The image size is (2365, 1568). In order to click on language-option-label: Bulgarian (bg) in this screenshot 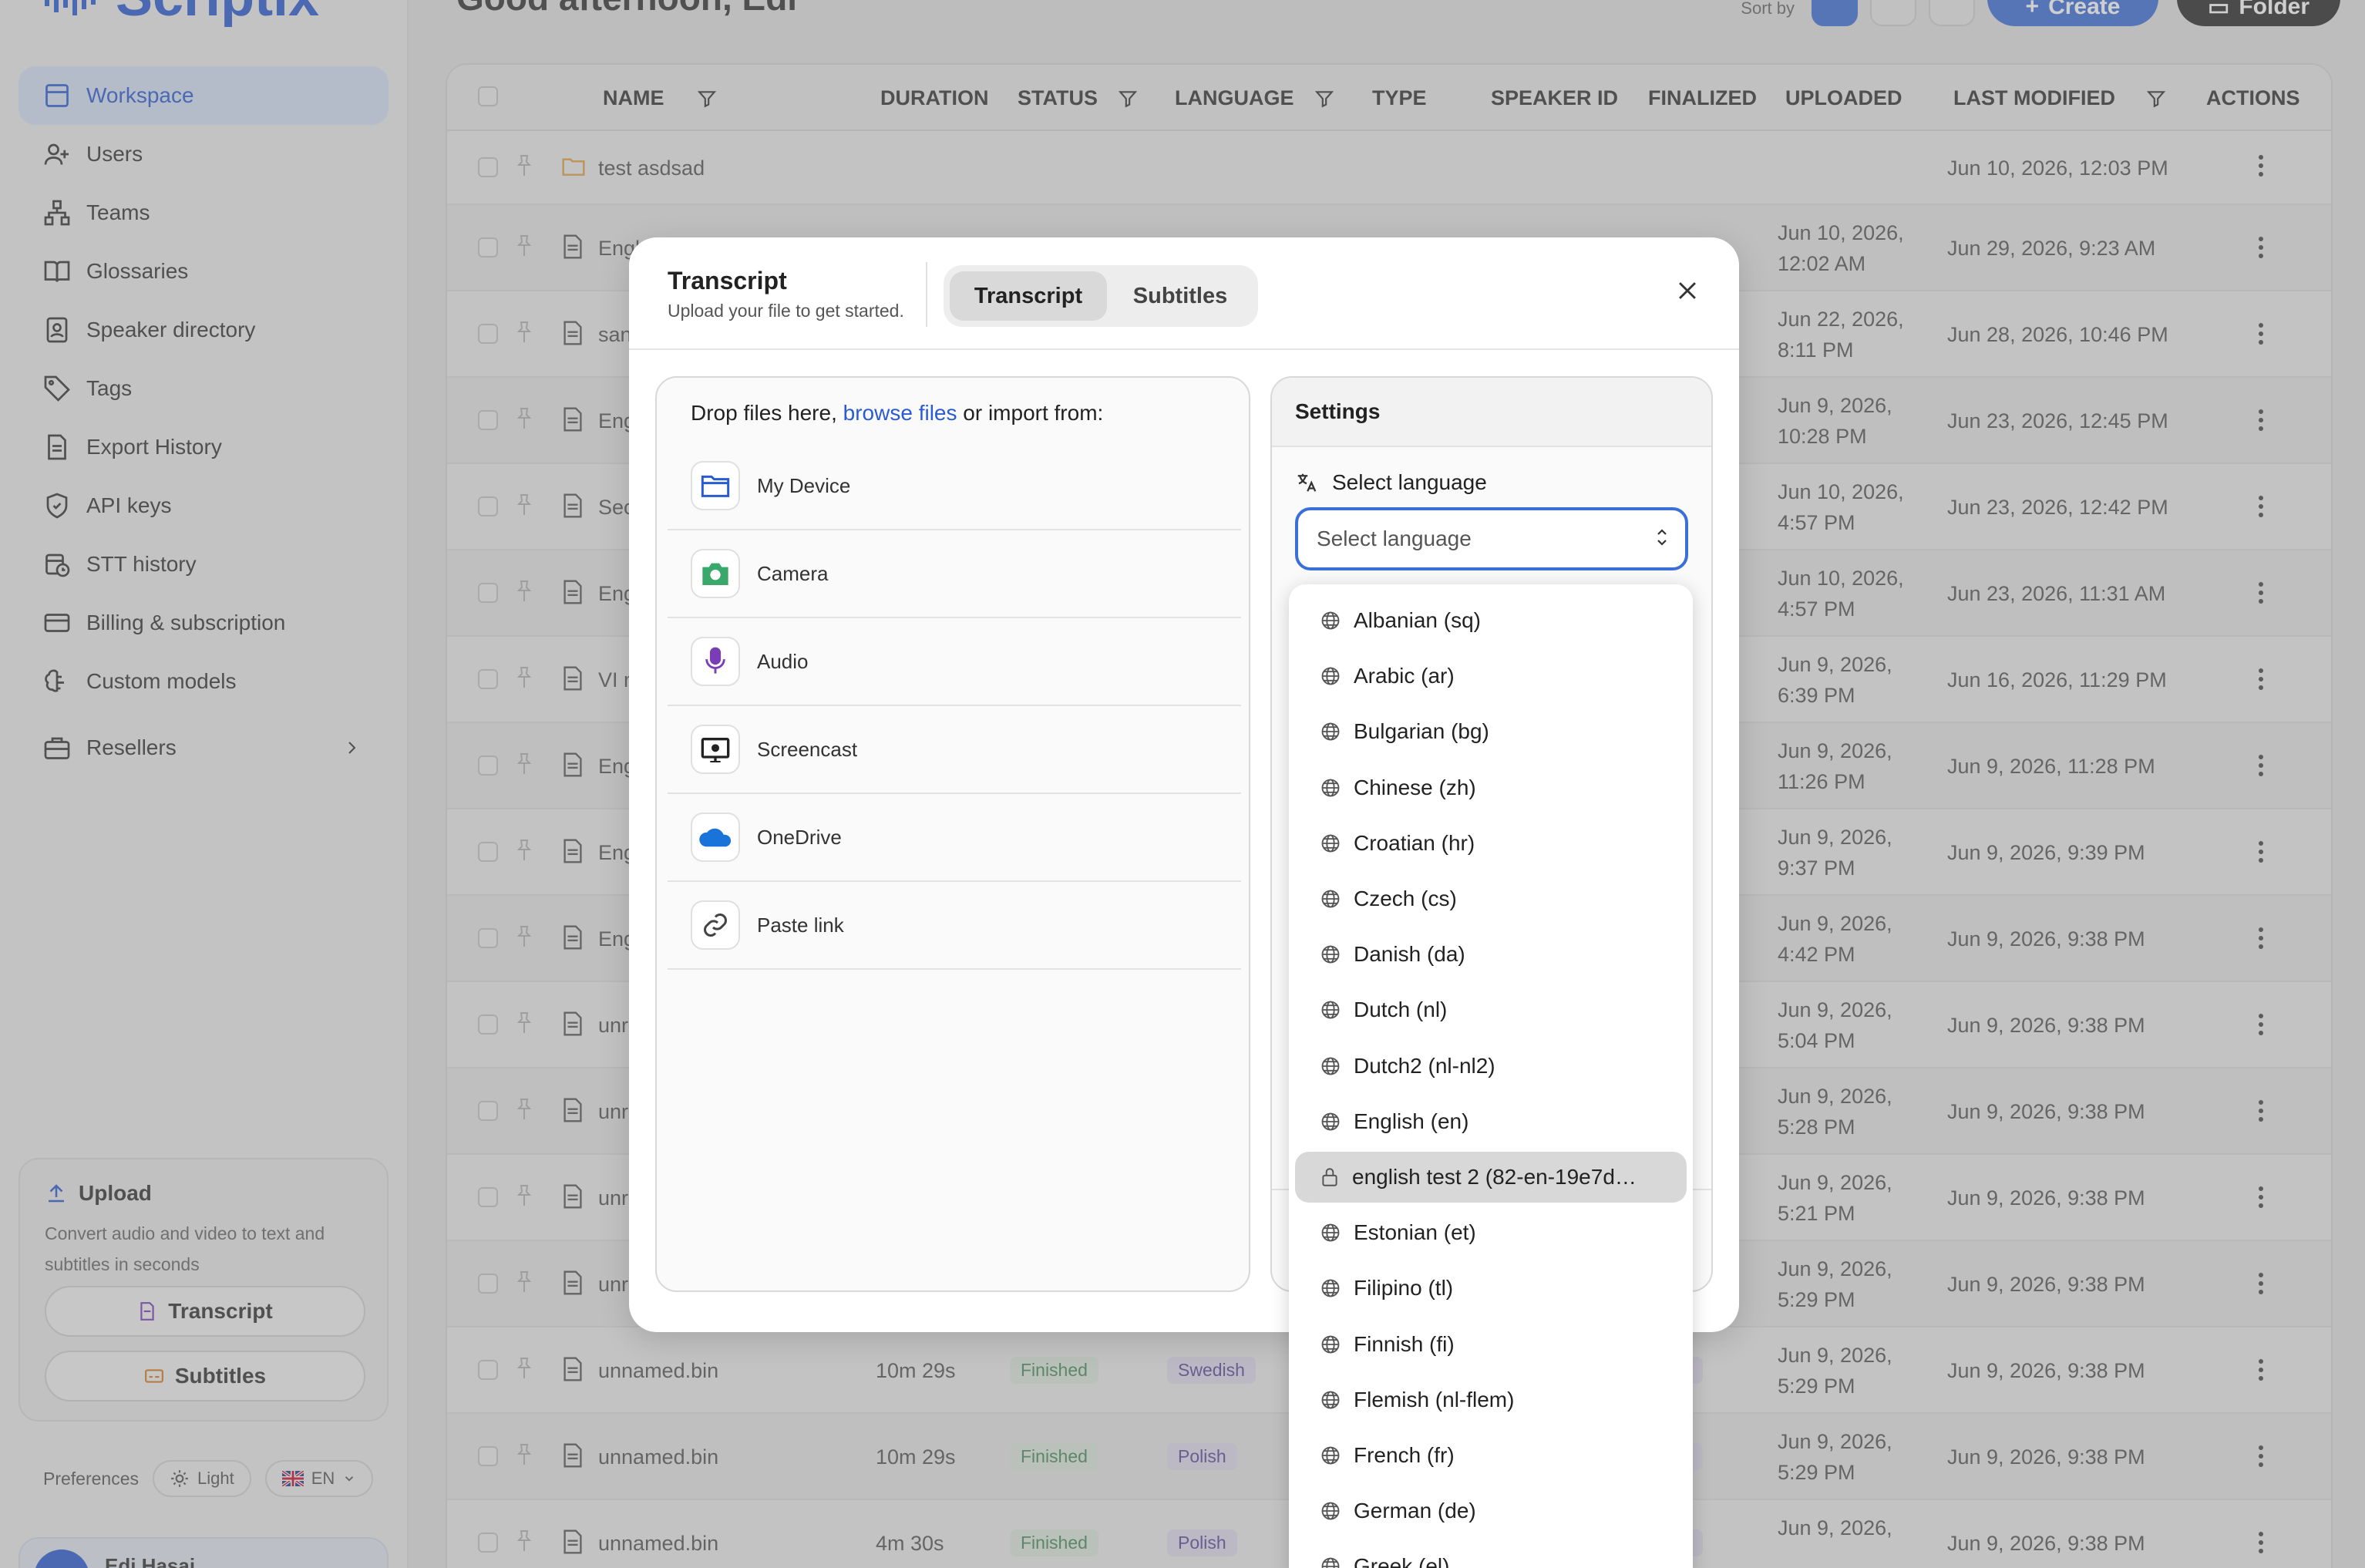, I will do `click(1421, 731)`.